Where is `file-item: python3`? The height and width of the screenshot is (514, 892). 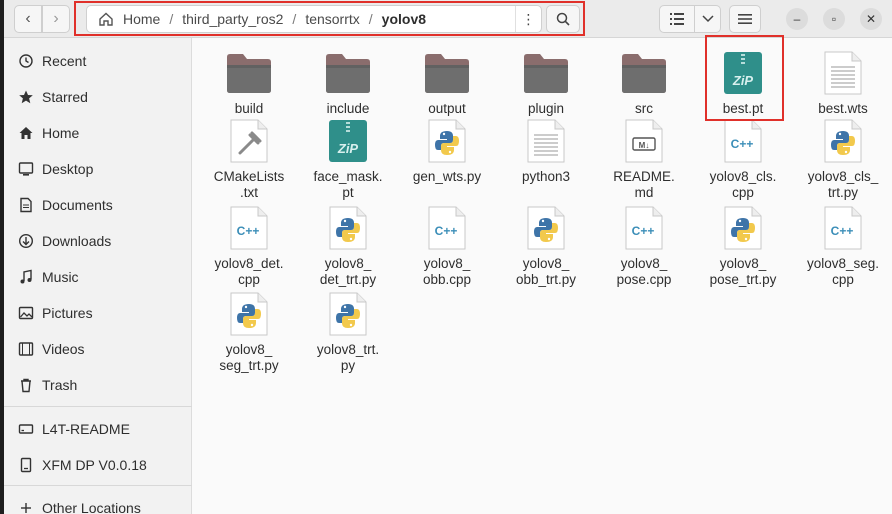 file-item: python3 is located at coordinates (546, 151).